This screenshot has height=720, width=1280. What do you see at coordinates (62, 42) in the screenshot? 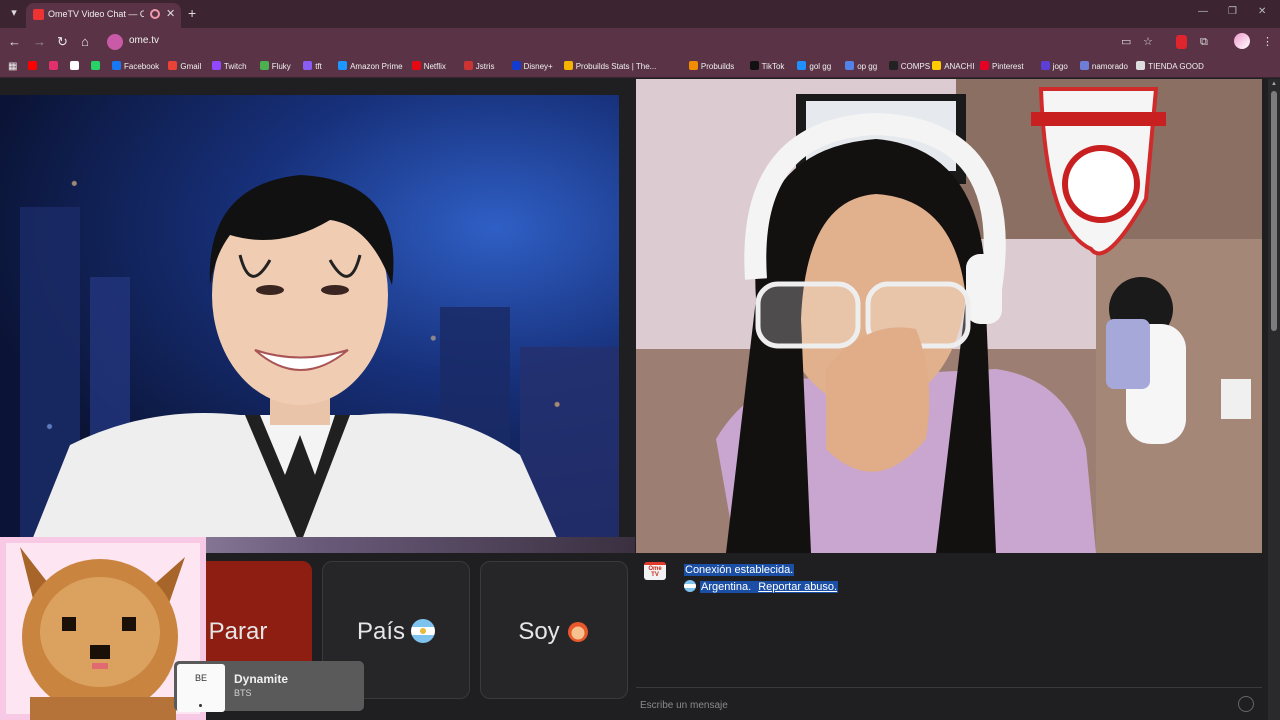
I see `reload-icon: ↻` at bounding box center [62, 42].